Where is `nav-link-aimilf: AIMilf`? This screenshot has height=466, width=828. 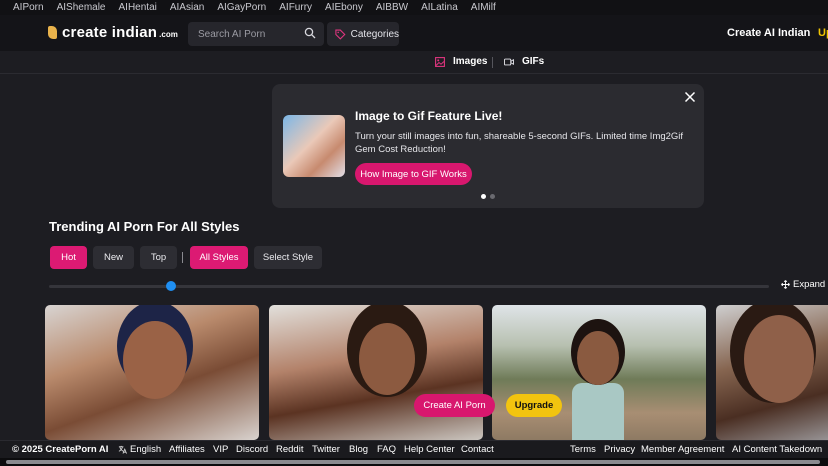
nav-link-aimilf: AIMilf is located at coordinates (483, 7).